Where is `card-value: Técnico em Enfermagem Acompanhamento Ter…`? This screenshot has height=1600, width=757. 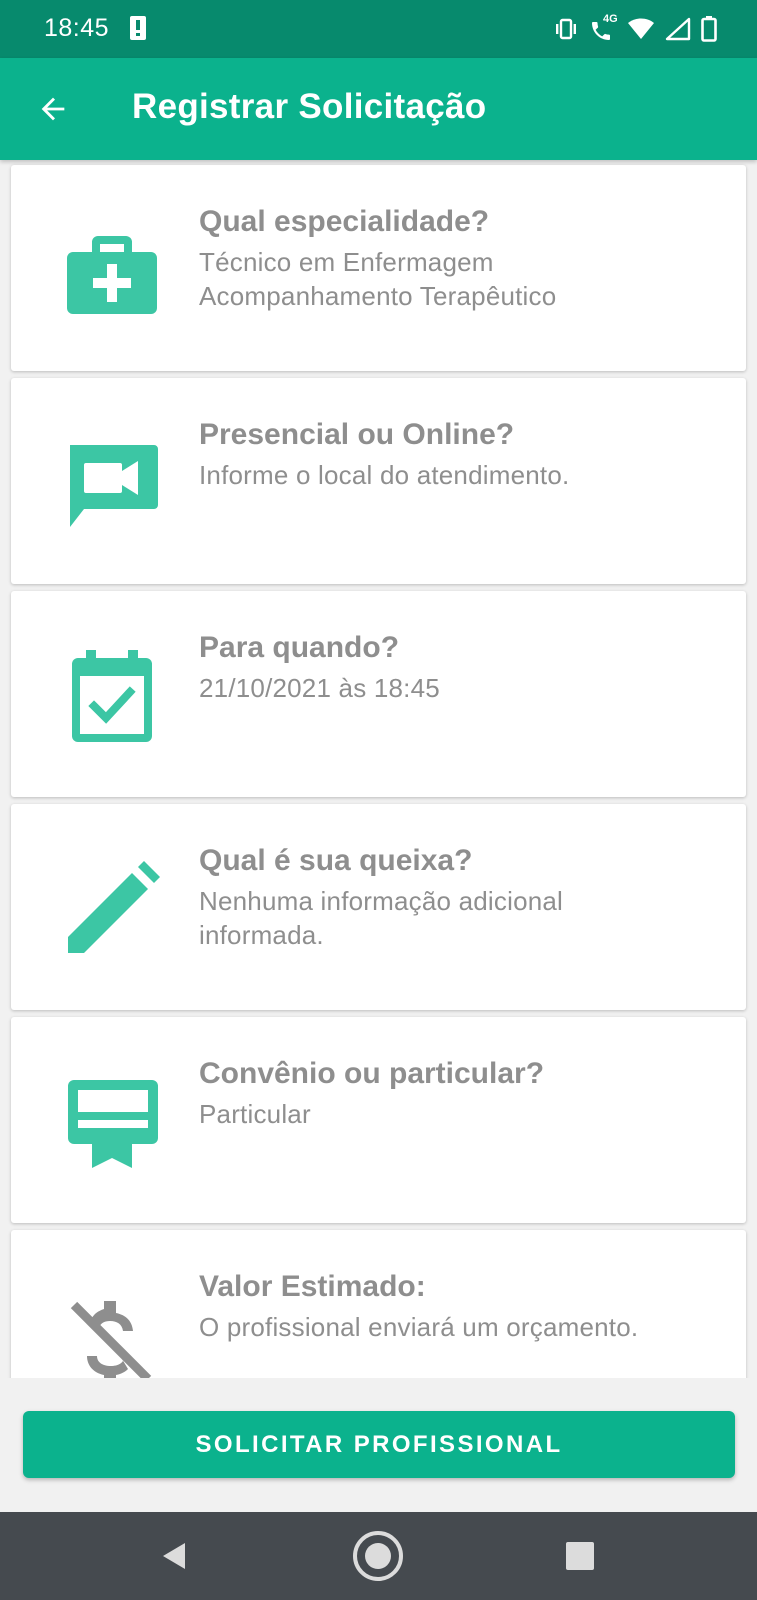 card-value: Técnico em Enfermagem Acompanhamento Ter… is located at coordinates (460, 279).